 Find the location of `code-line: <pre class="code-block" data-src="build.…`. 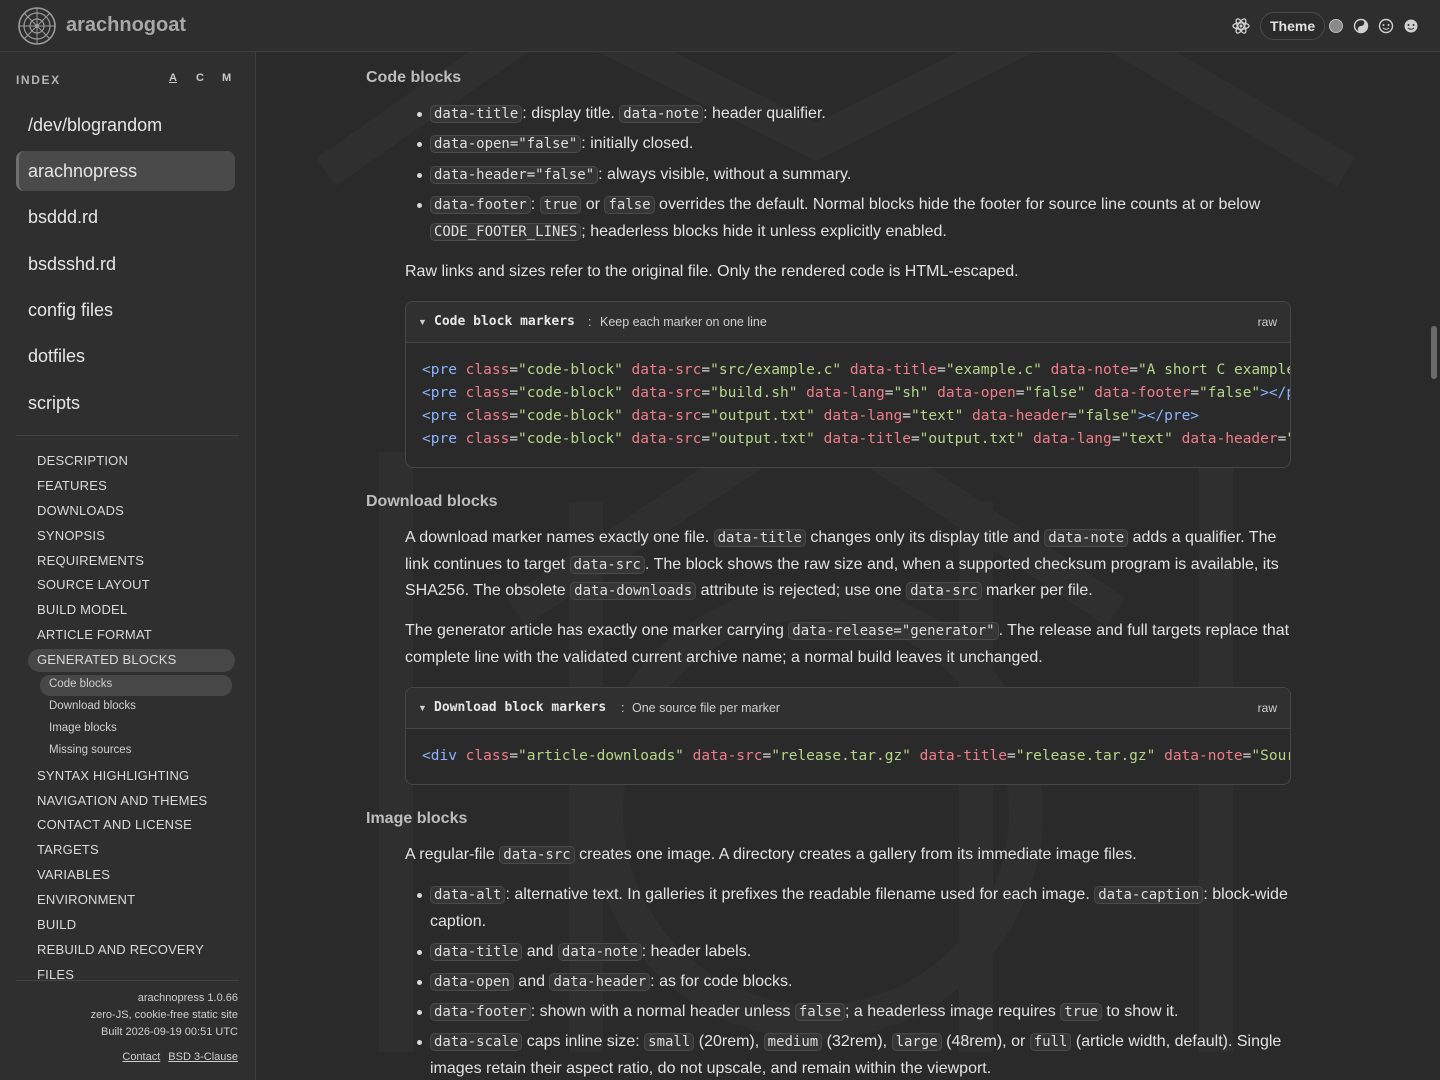

code-line: <pre class="code-block" data-src="build.… is located at coordinates (856, 393).